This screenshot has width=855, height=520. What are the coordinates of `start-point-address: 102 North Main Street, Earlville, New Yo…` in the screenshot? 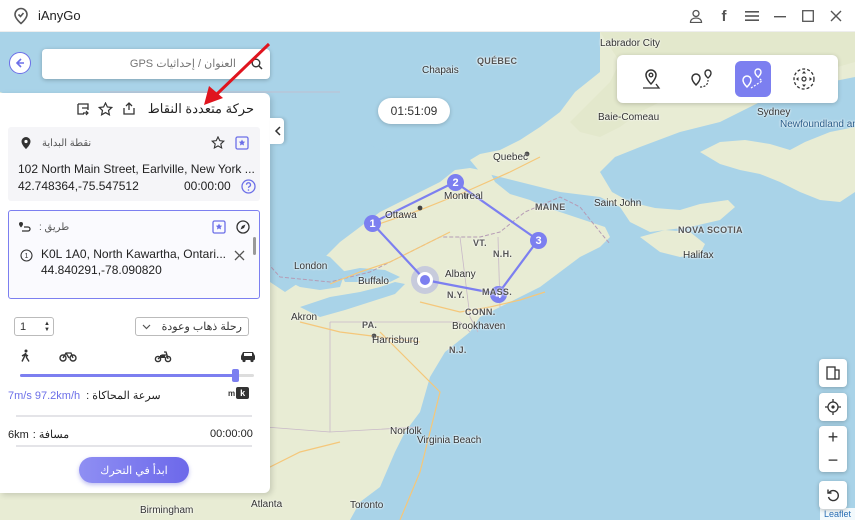 It's located at (136, 169).